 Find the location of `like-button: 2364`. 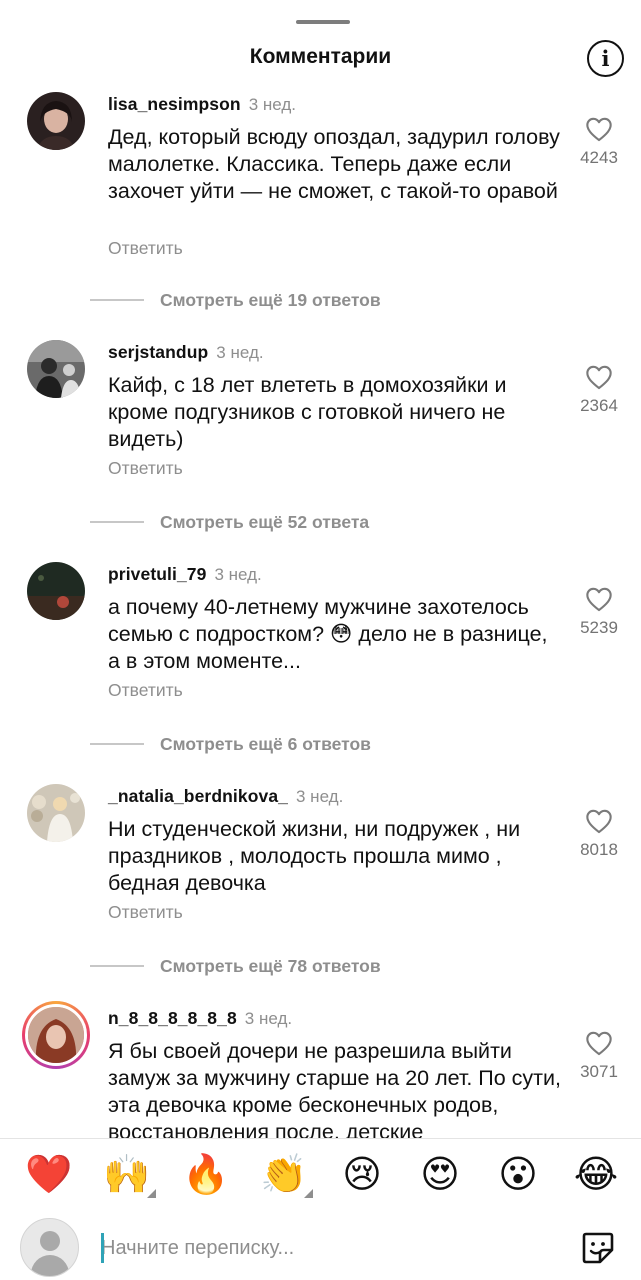

like-button: 2364 is located at coordinates (599, 390).